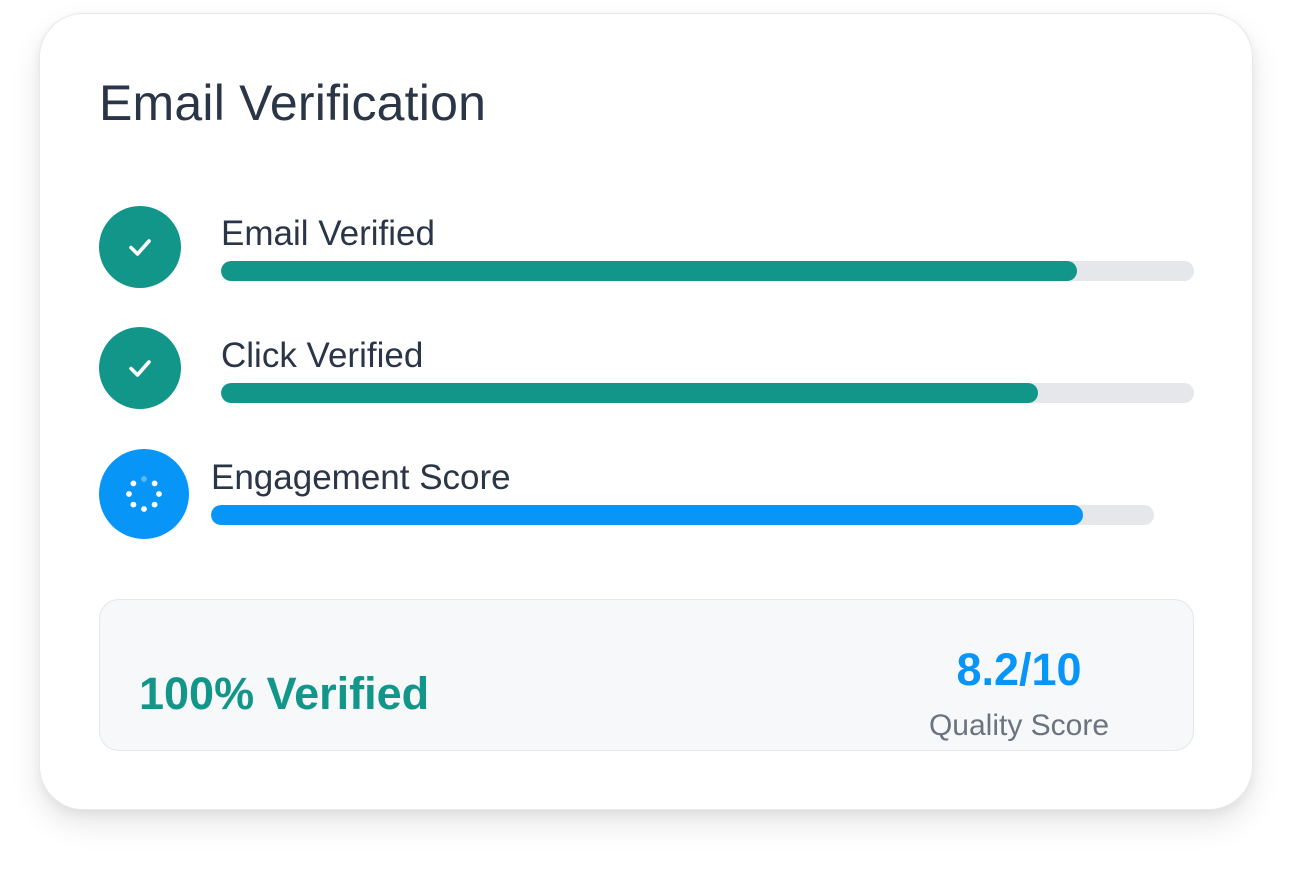  I want to click on email-verified-progress-fill, so click(649, 271).